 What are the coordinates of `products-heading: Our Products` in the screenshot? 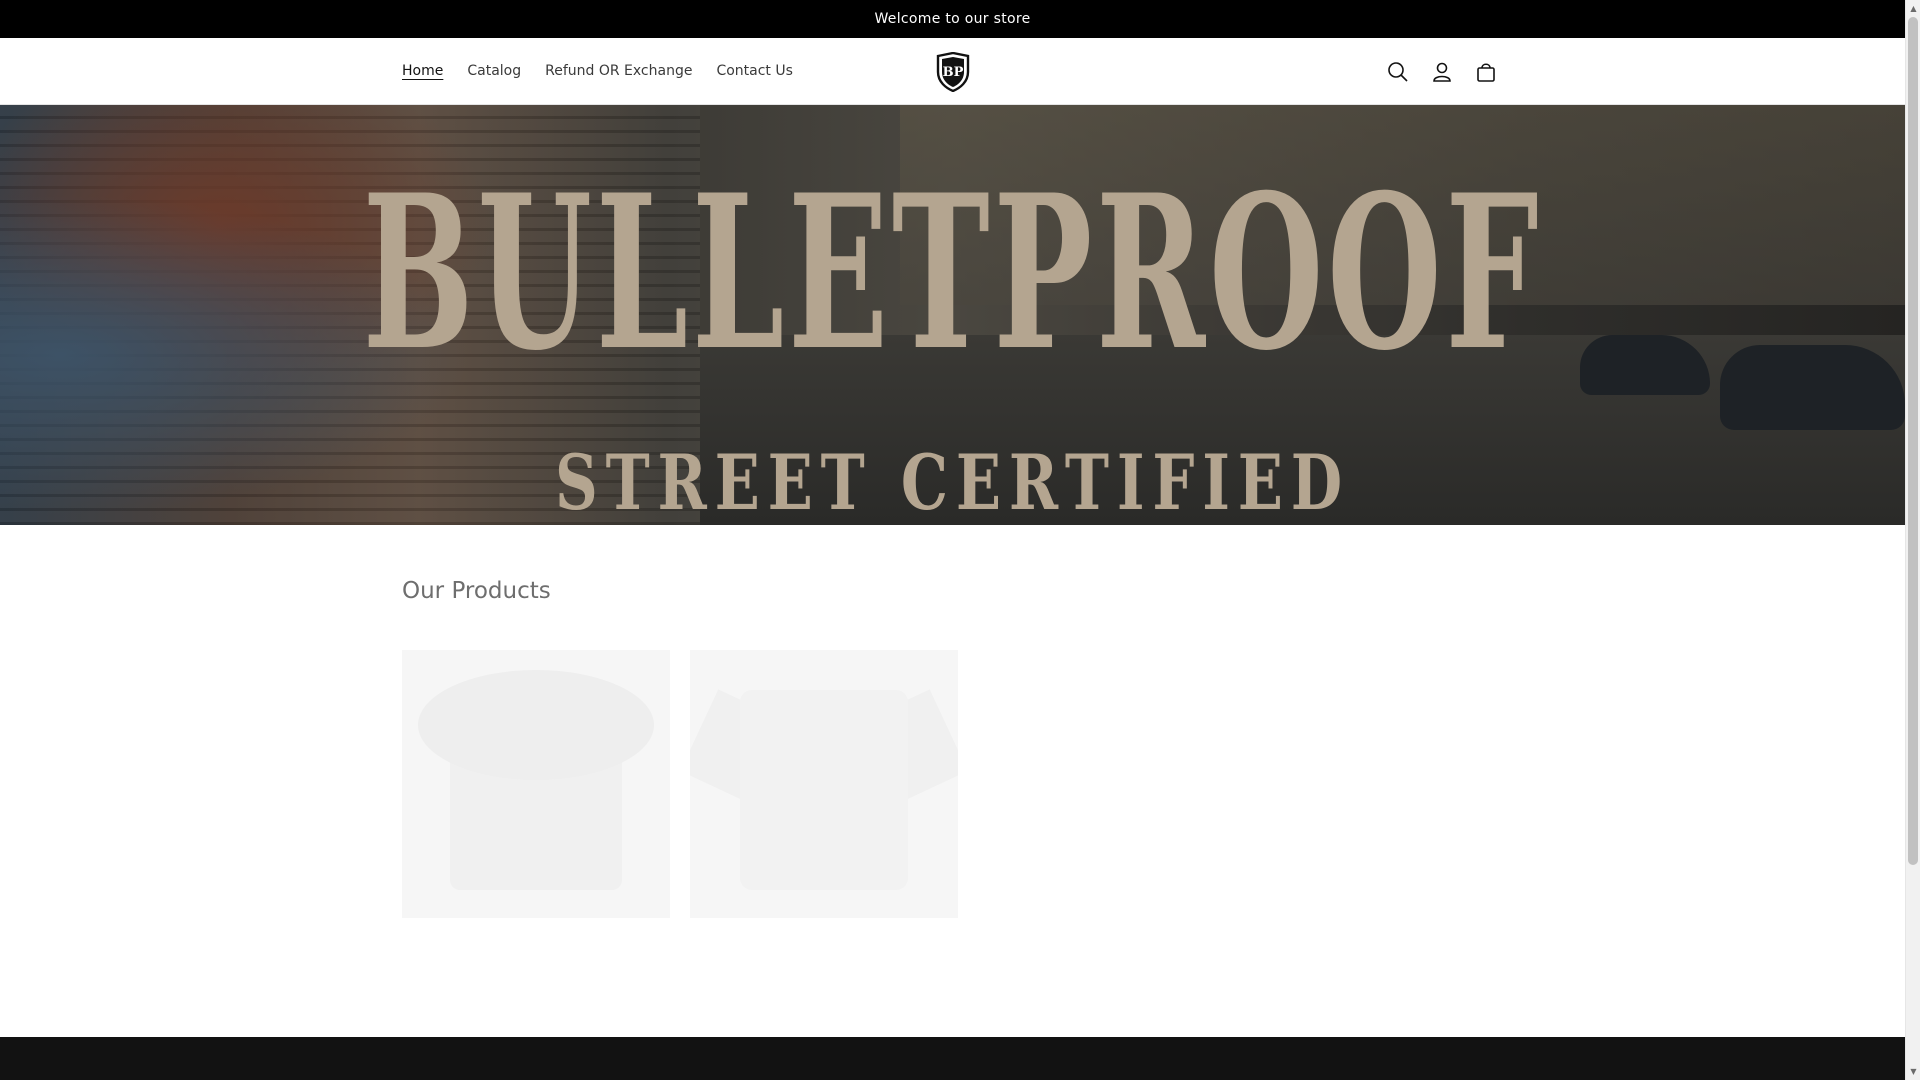 It's located at (476, 591).